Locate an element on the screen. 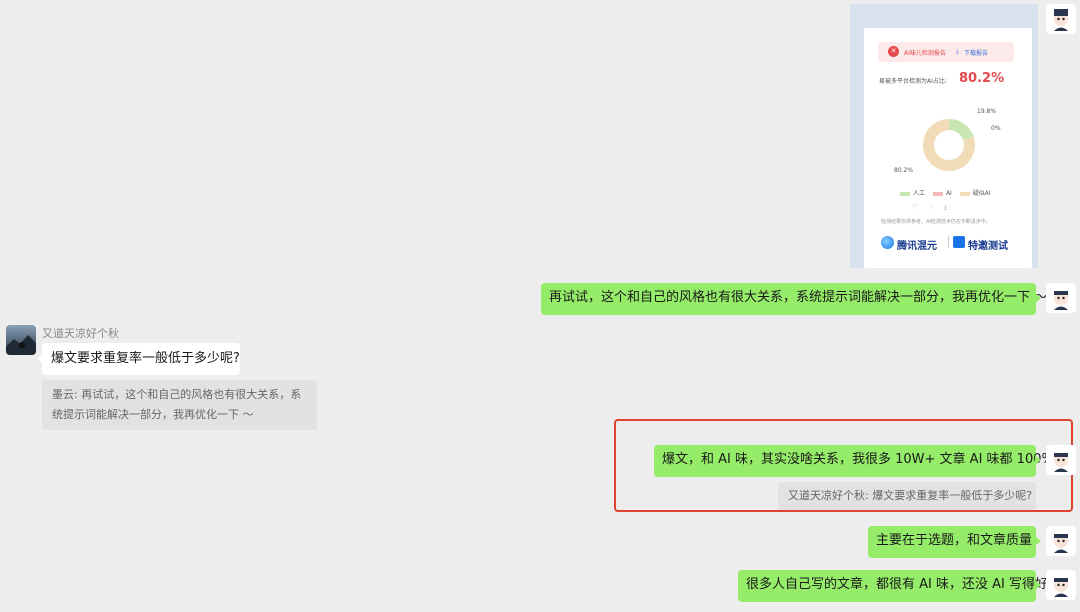 The width and height of the screenshot is (1080, 612). sender-name: 又道天凉好个秋 is located at coordinates (80, 333).